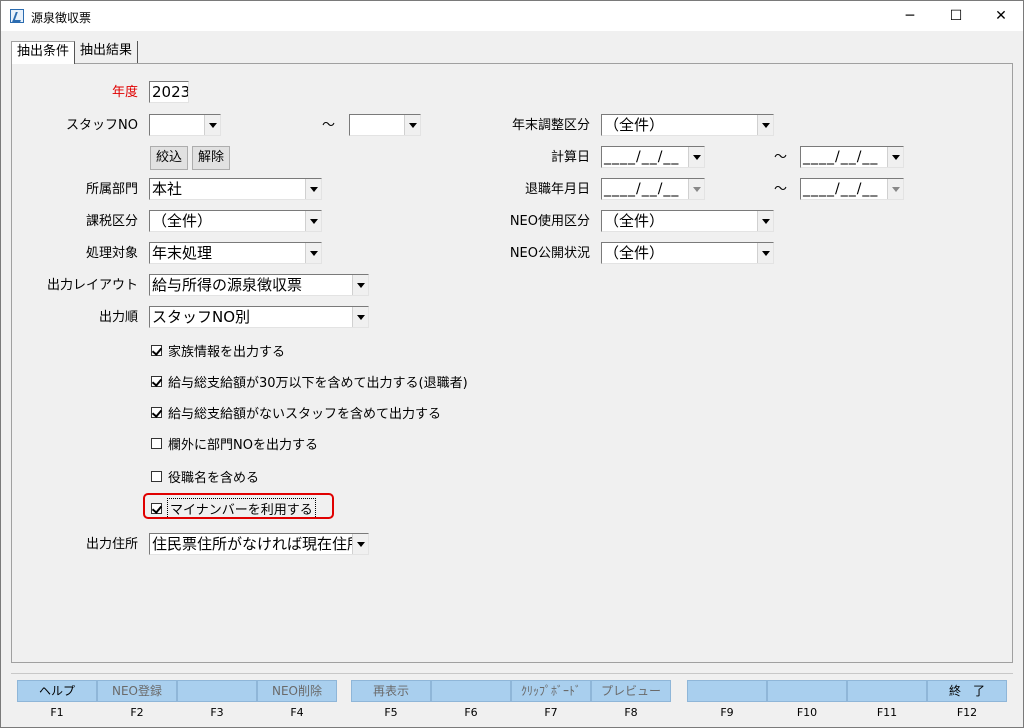 This screenshot has width=1024, height=728. I want to click on neo-use-select: （全件）, so click(687, 221).